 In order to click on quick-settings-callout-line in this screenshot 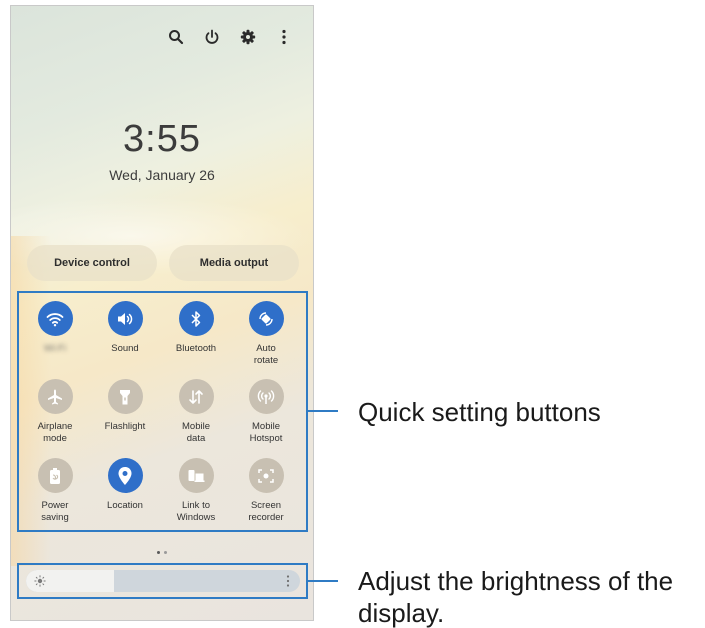, I will do `click(323, 411)`.